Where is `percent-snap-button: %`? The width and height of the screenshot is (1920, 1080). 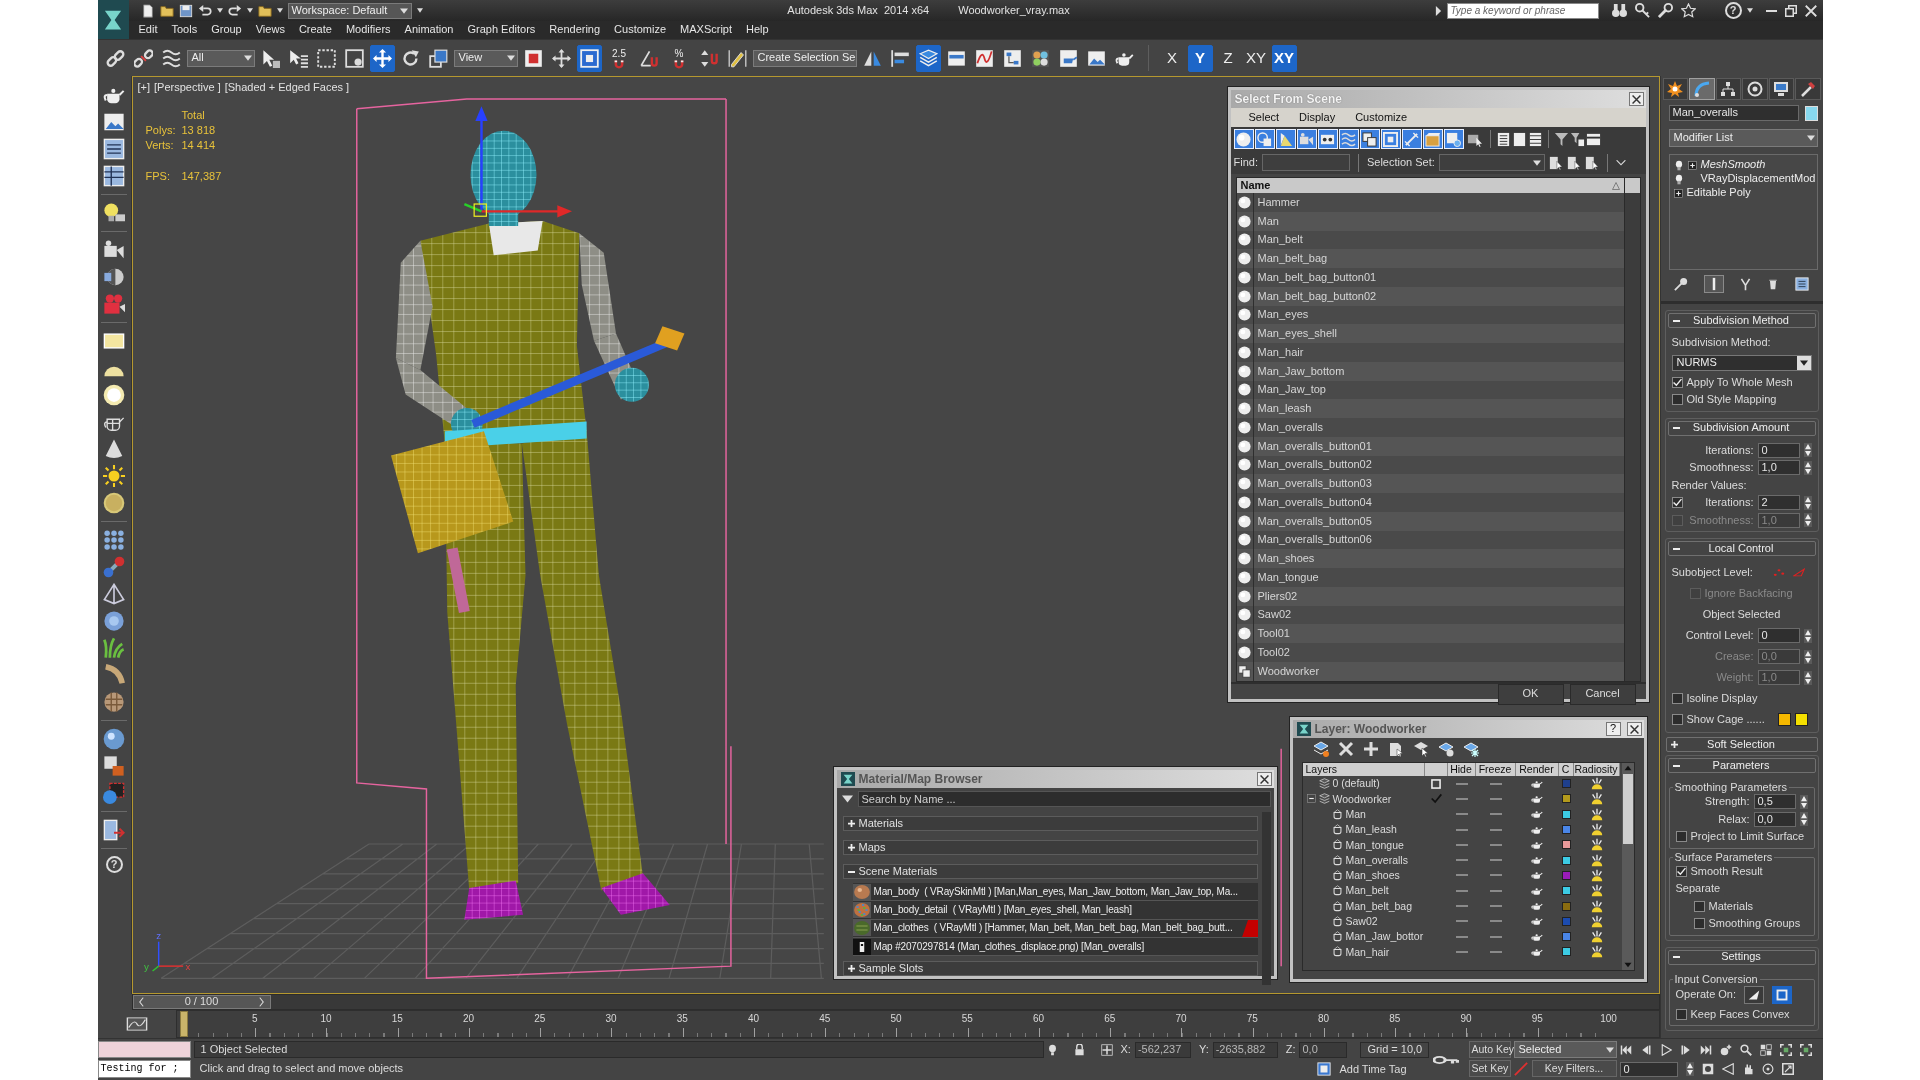
percent-snap-button: % is located at coordinates (679, 58).